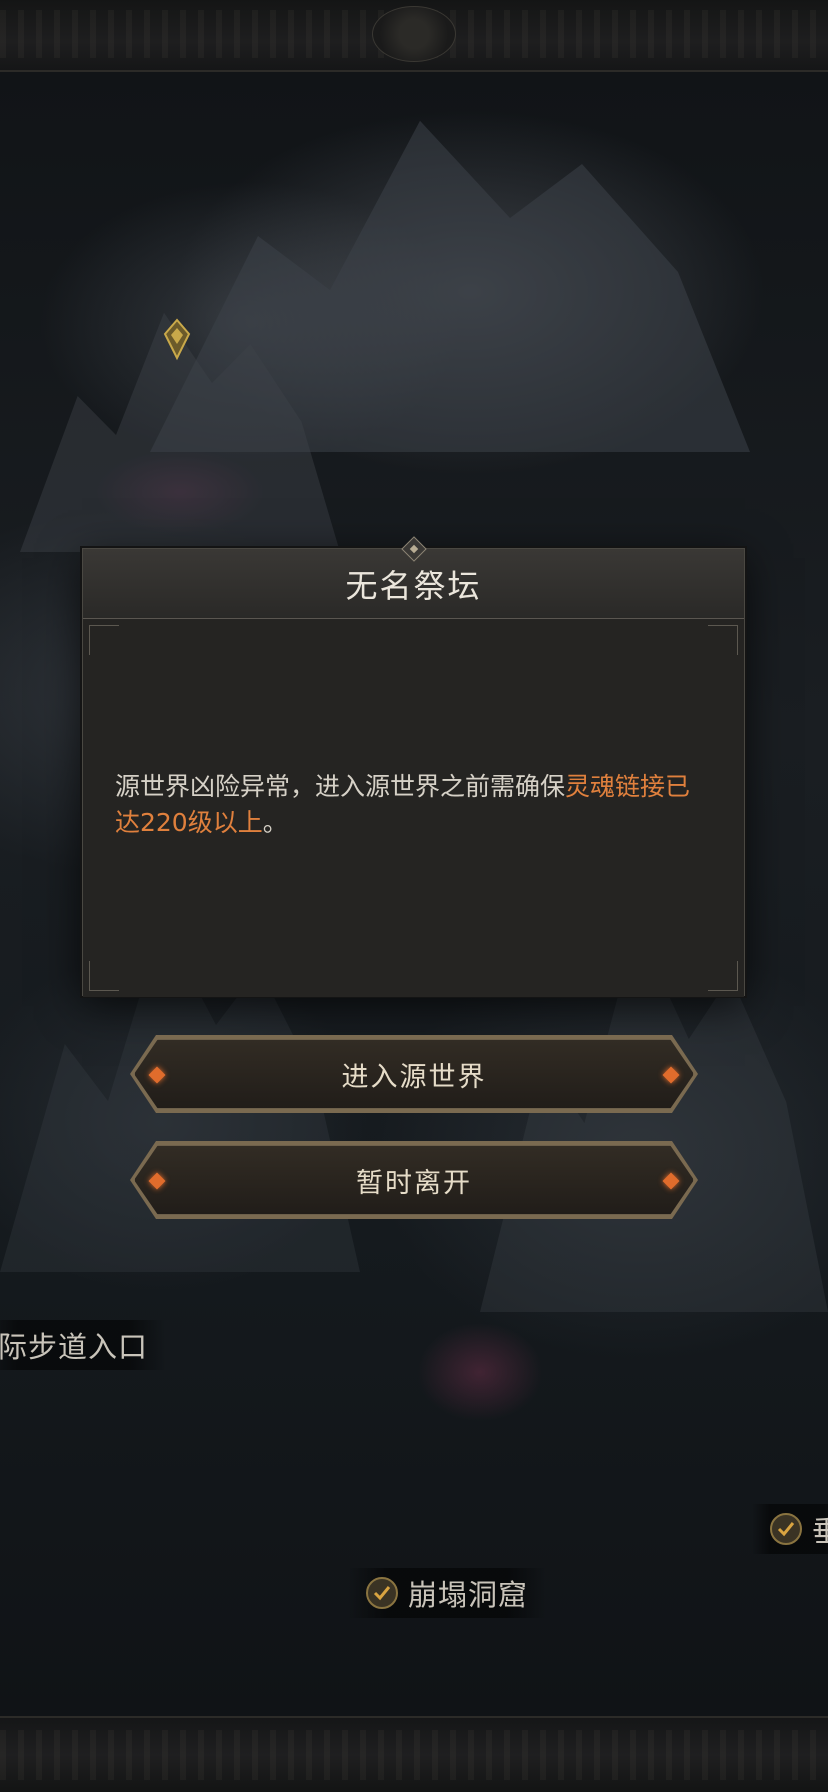  What do you see at coordinates (340, 786) in the screenshot?
I see `message-text: 源世界凶险异常，进入源世界之前需确保` at bounding box center [340, 786].